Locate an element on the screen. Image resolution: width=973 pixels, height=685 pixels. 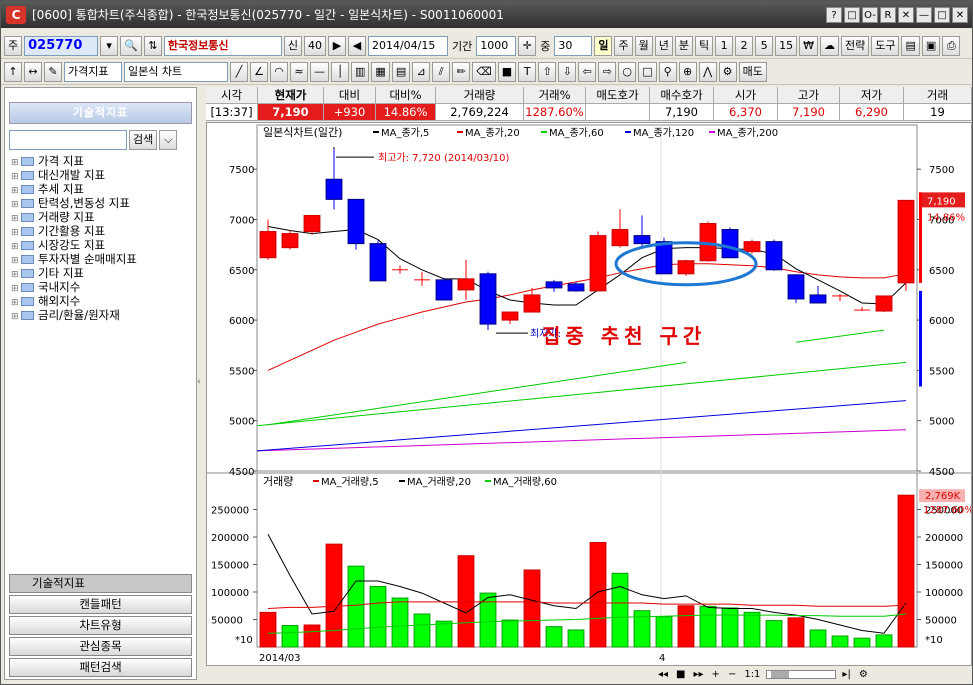
timeframe-tick: 틱 is located at coordinates (704, 45).